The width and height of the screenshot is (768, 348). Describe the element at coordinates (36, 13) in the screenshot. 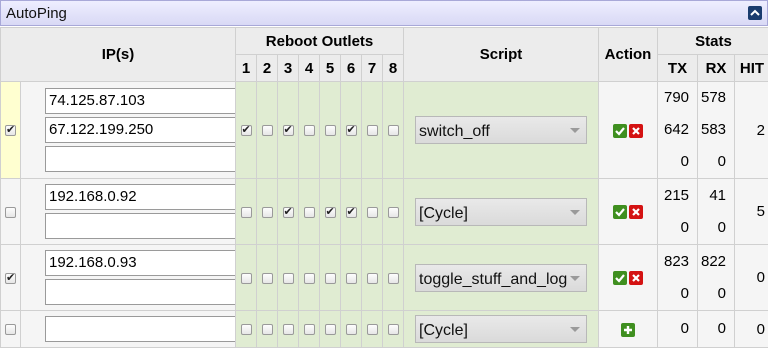

I see `panel-title: AutoPing` at that location.